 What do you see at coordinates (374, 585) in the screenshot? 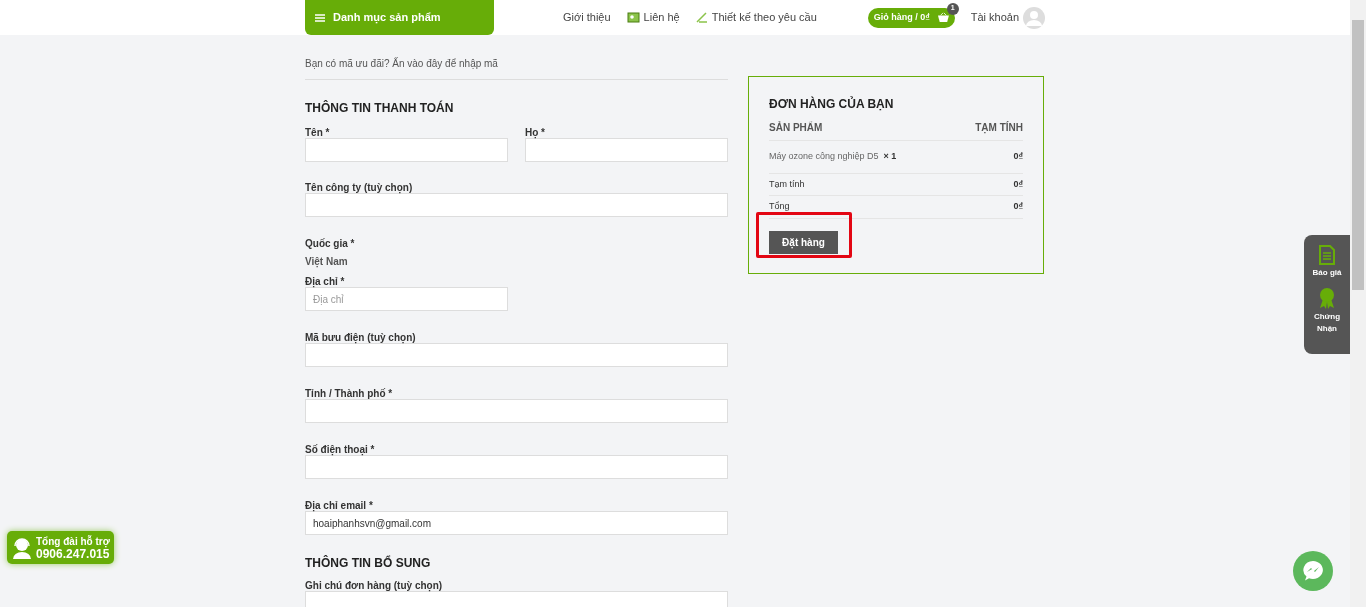
I see `field-label: Ghi chú đơn hàng (tuỳ chọn)` at bounding box center [374, 585].